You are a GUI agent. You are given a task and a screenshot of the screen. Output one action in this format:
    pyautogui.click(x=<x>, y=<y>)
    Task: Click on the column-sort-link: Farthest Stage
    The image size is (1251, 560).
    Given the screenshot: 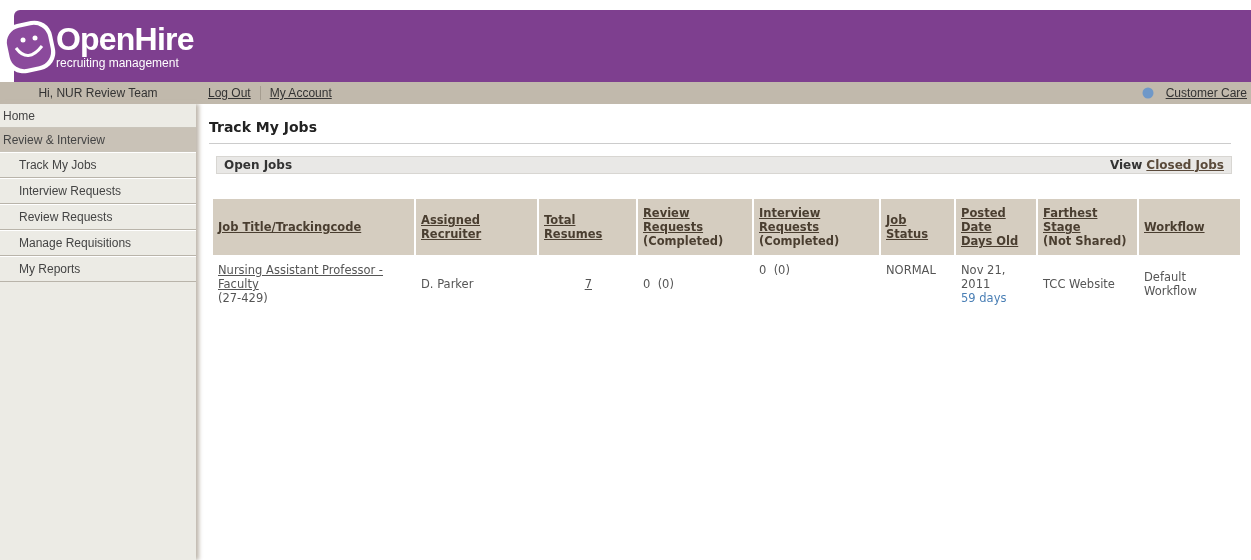 What is the action you would take?
    pyautogui.click(x=1070, y=220)
    